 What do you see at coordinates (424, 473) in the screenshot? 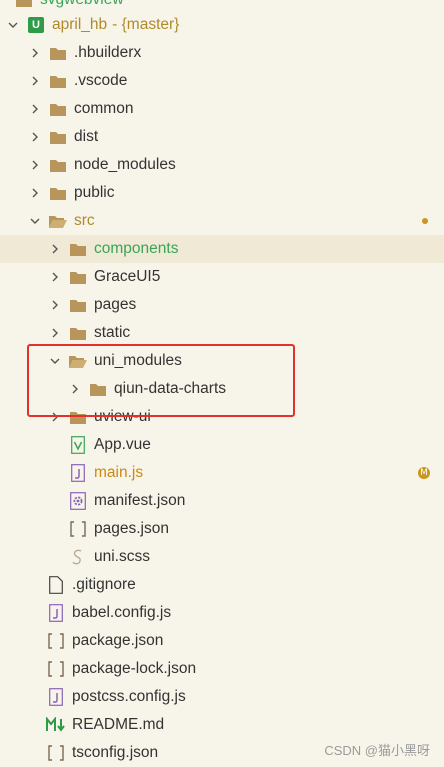
I see `modified-badge: M` at bounding box center [424, 473].